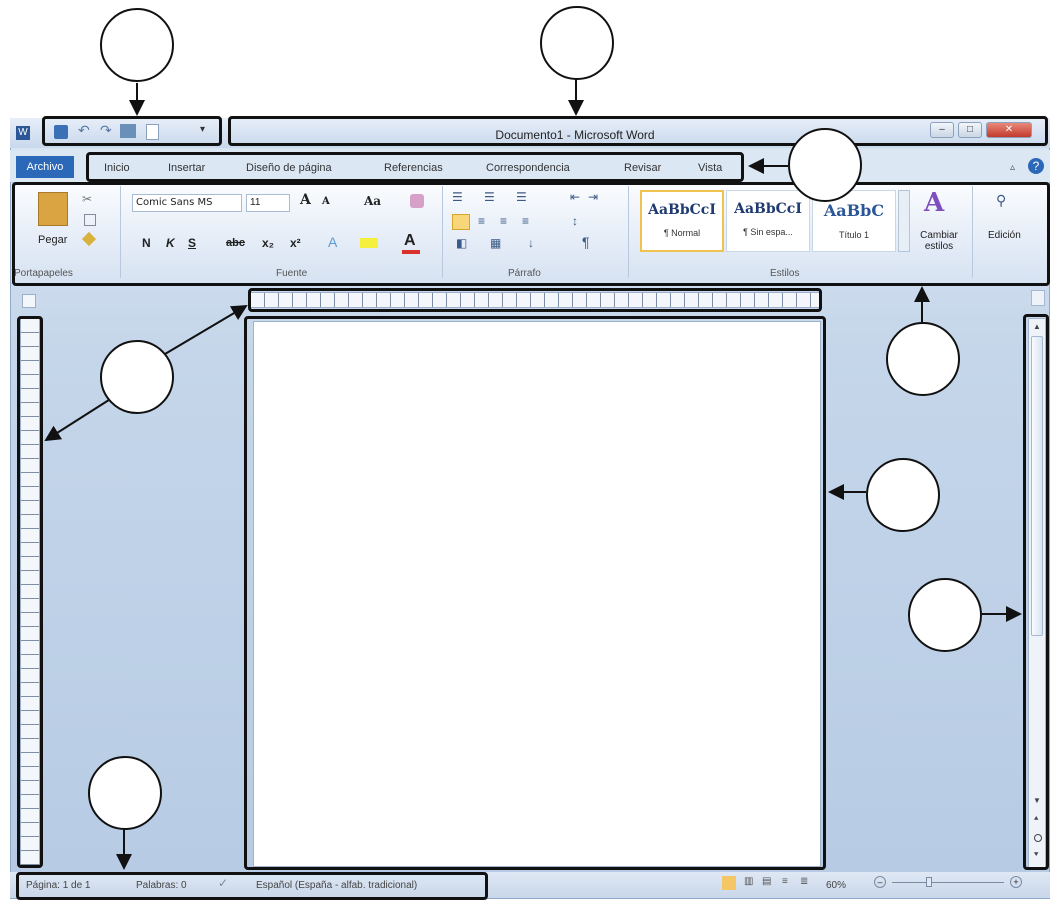 The image size is (1052, 901). What do you see at coordinates (945, 615) in the screenshot?
I see `callout-circle-scrollbar` at bounding box center [945, 615].